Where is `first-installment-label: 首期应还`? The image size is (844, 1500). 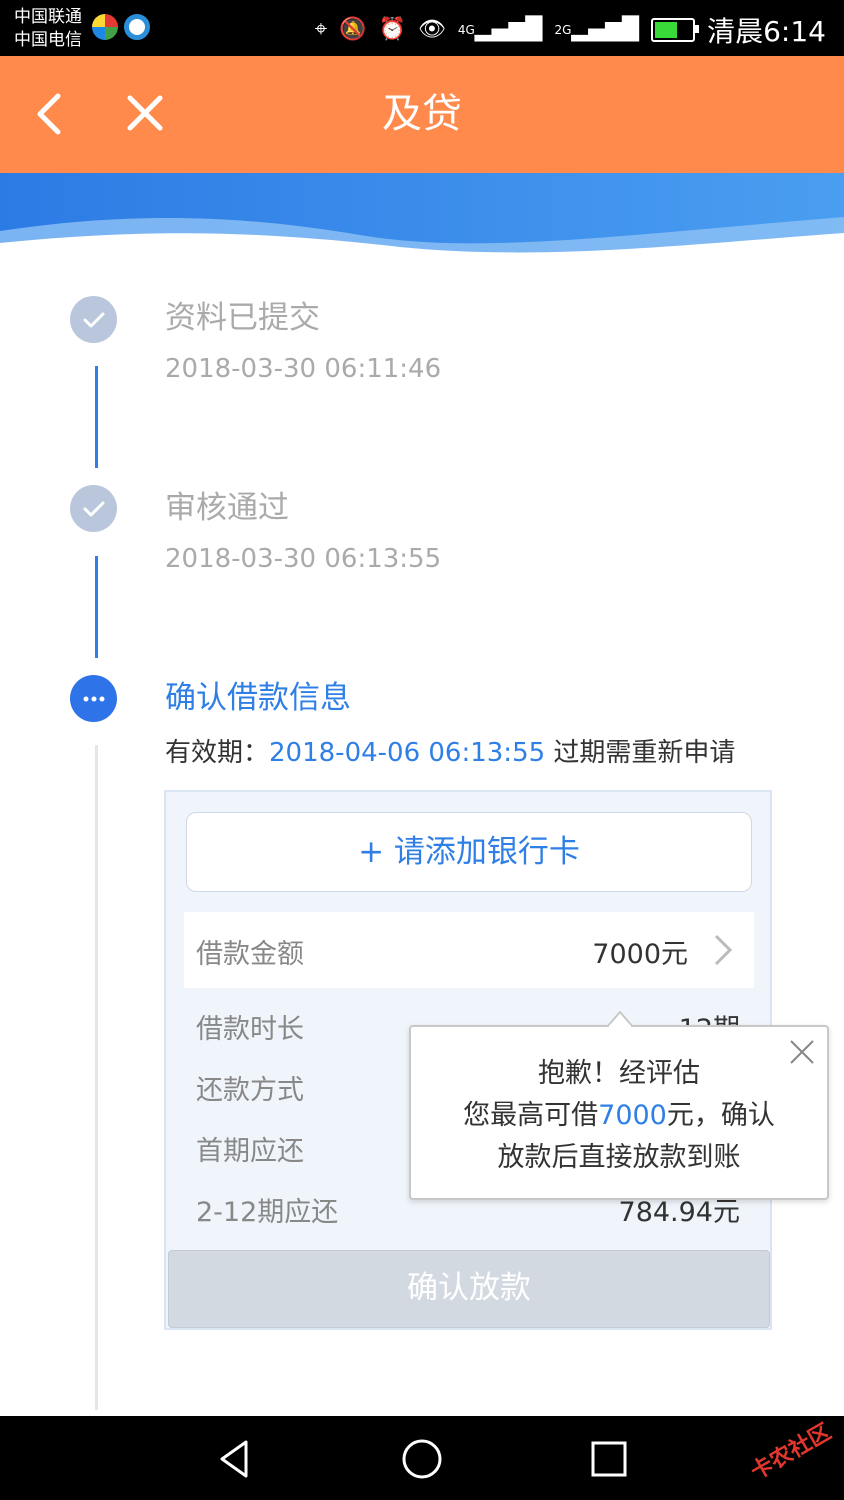
first-installment-label: 首期应还 is located at coordinates (250, 1151).